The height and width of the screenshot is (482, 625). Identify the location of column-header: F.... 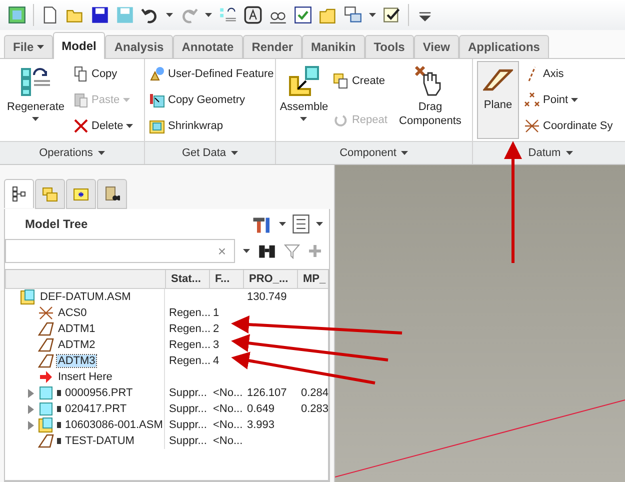
(226, 279).